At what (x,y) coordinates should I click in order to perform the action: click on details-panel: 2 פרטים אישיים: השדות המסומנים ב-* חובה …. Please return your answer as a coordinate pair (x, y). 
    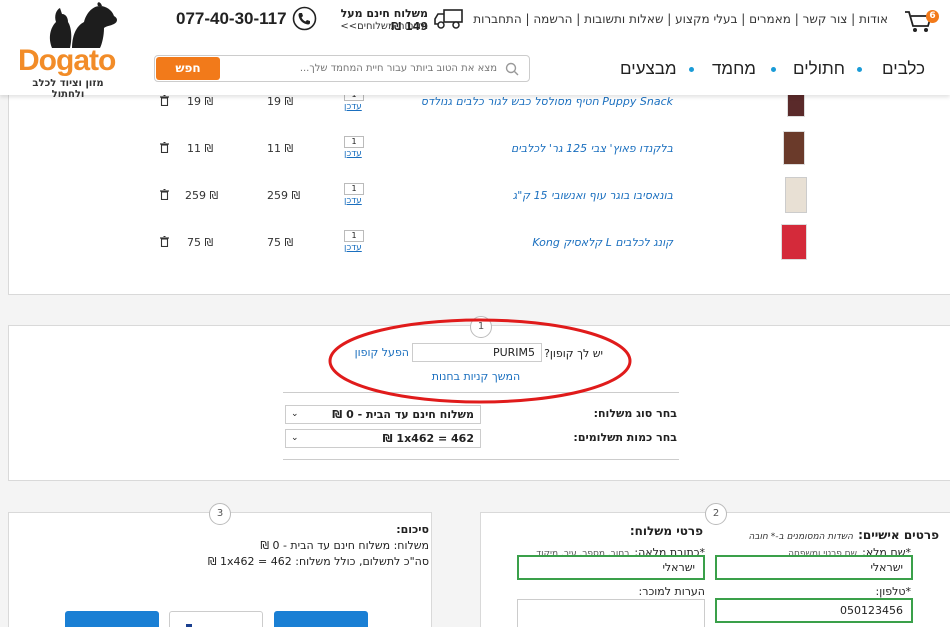
    Looking at the image, I should click on (715, 565).